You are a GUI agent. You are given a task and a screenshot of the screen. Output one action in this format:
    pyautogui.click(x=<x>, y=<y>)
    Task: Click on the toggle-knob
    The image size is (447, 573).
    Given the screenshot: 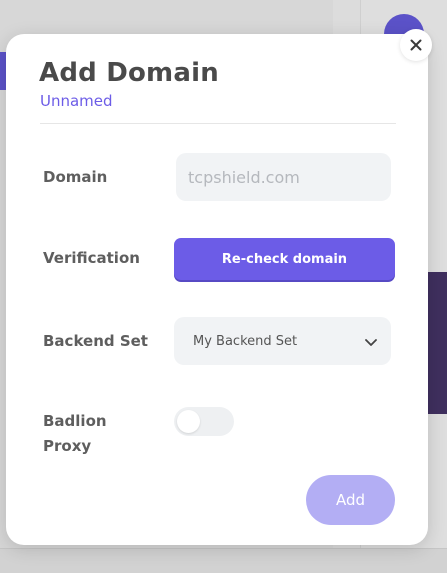 What is the action you would take?
    pyautogui.click(x=188, y=421)
    